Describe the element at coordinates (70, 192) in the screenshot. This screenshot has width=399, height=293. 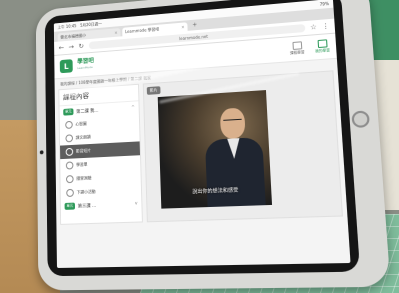
I see `activity-icon` at that location.